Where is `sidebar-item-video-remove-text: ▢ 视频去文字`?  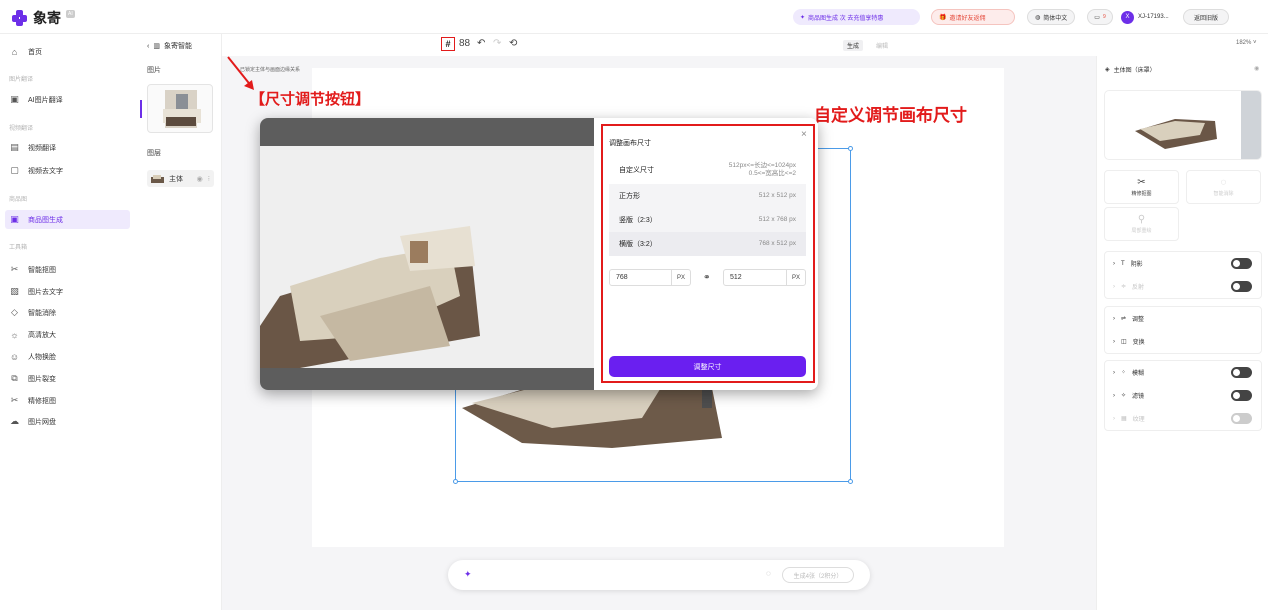
sidebar-item-video-remove-text: ▢ 视频去文字 is located at coordinates (67, 170).